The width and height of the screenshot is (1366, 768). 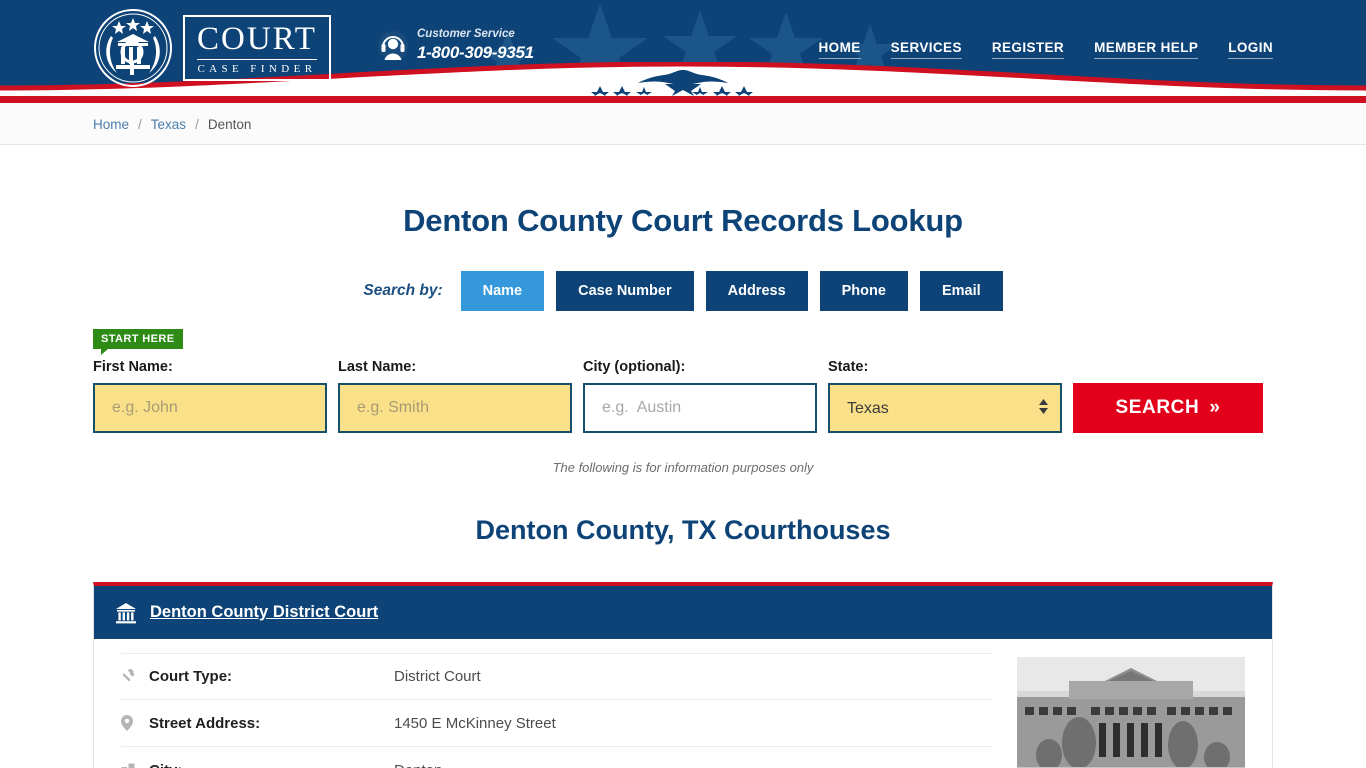 What do you see at coordinates (475, 52) in the screenshot?
I see `customer-service-phone: 1-800-309-9351` at bounding box center [475, 52].